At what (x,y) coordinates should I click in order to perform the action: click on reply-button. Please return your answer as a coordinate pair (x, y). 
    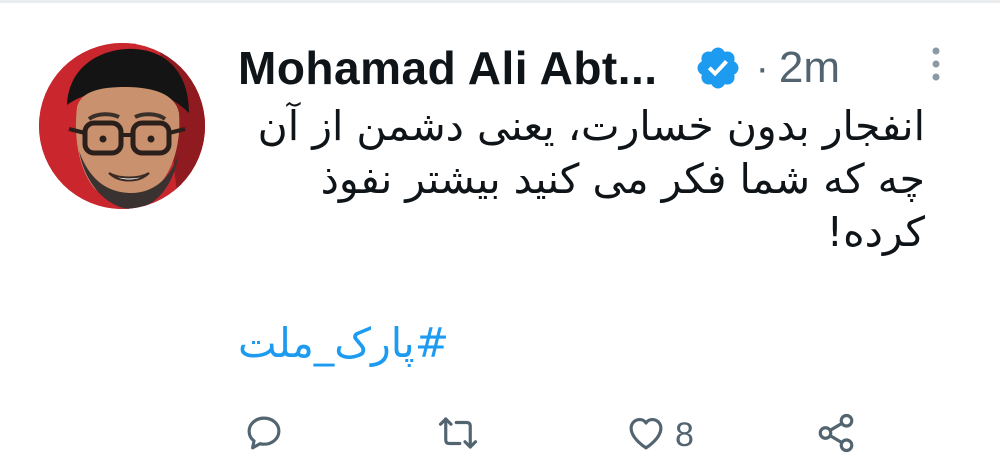
    Looking at the image, I should click on (264, 435).